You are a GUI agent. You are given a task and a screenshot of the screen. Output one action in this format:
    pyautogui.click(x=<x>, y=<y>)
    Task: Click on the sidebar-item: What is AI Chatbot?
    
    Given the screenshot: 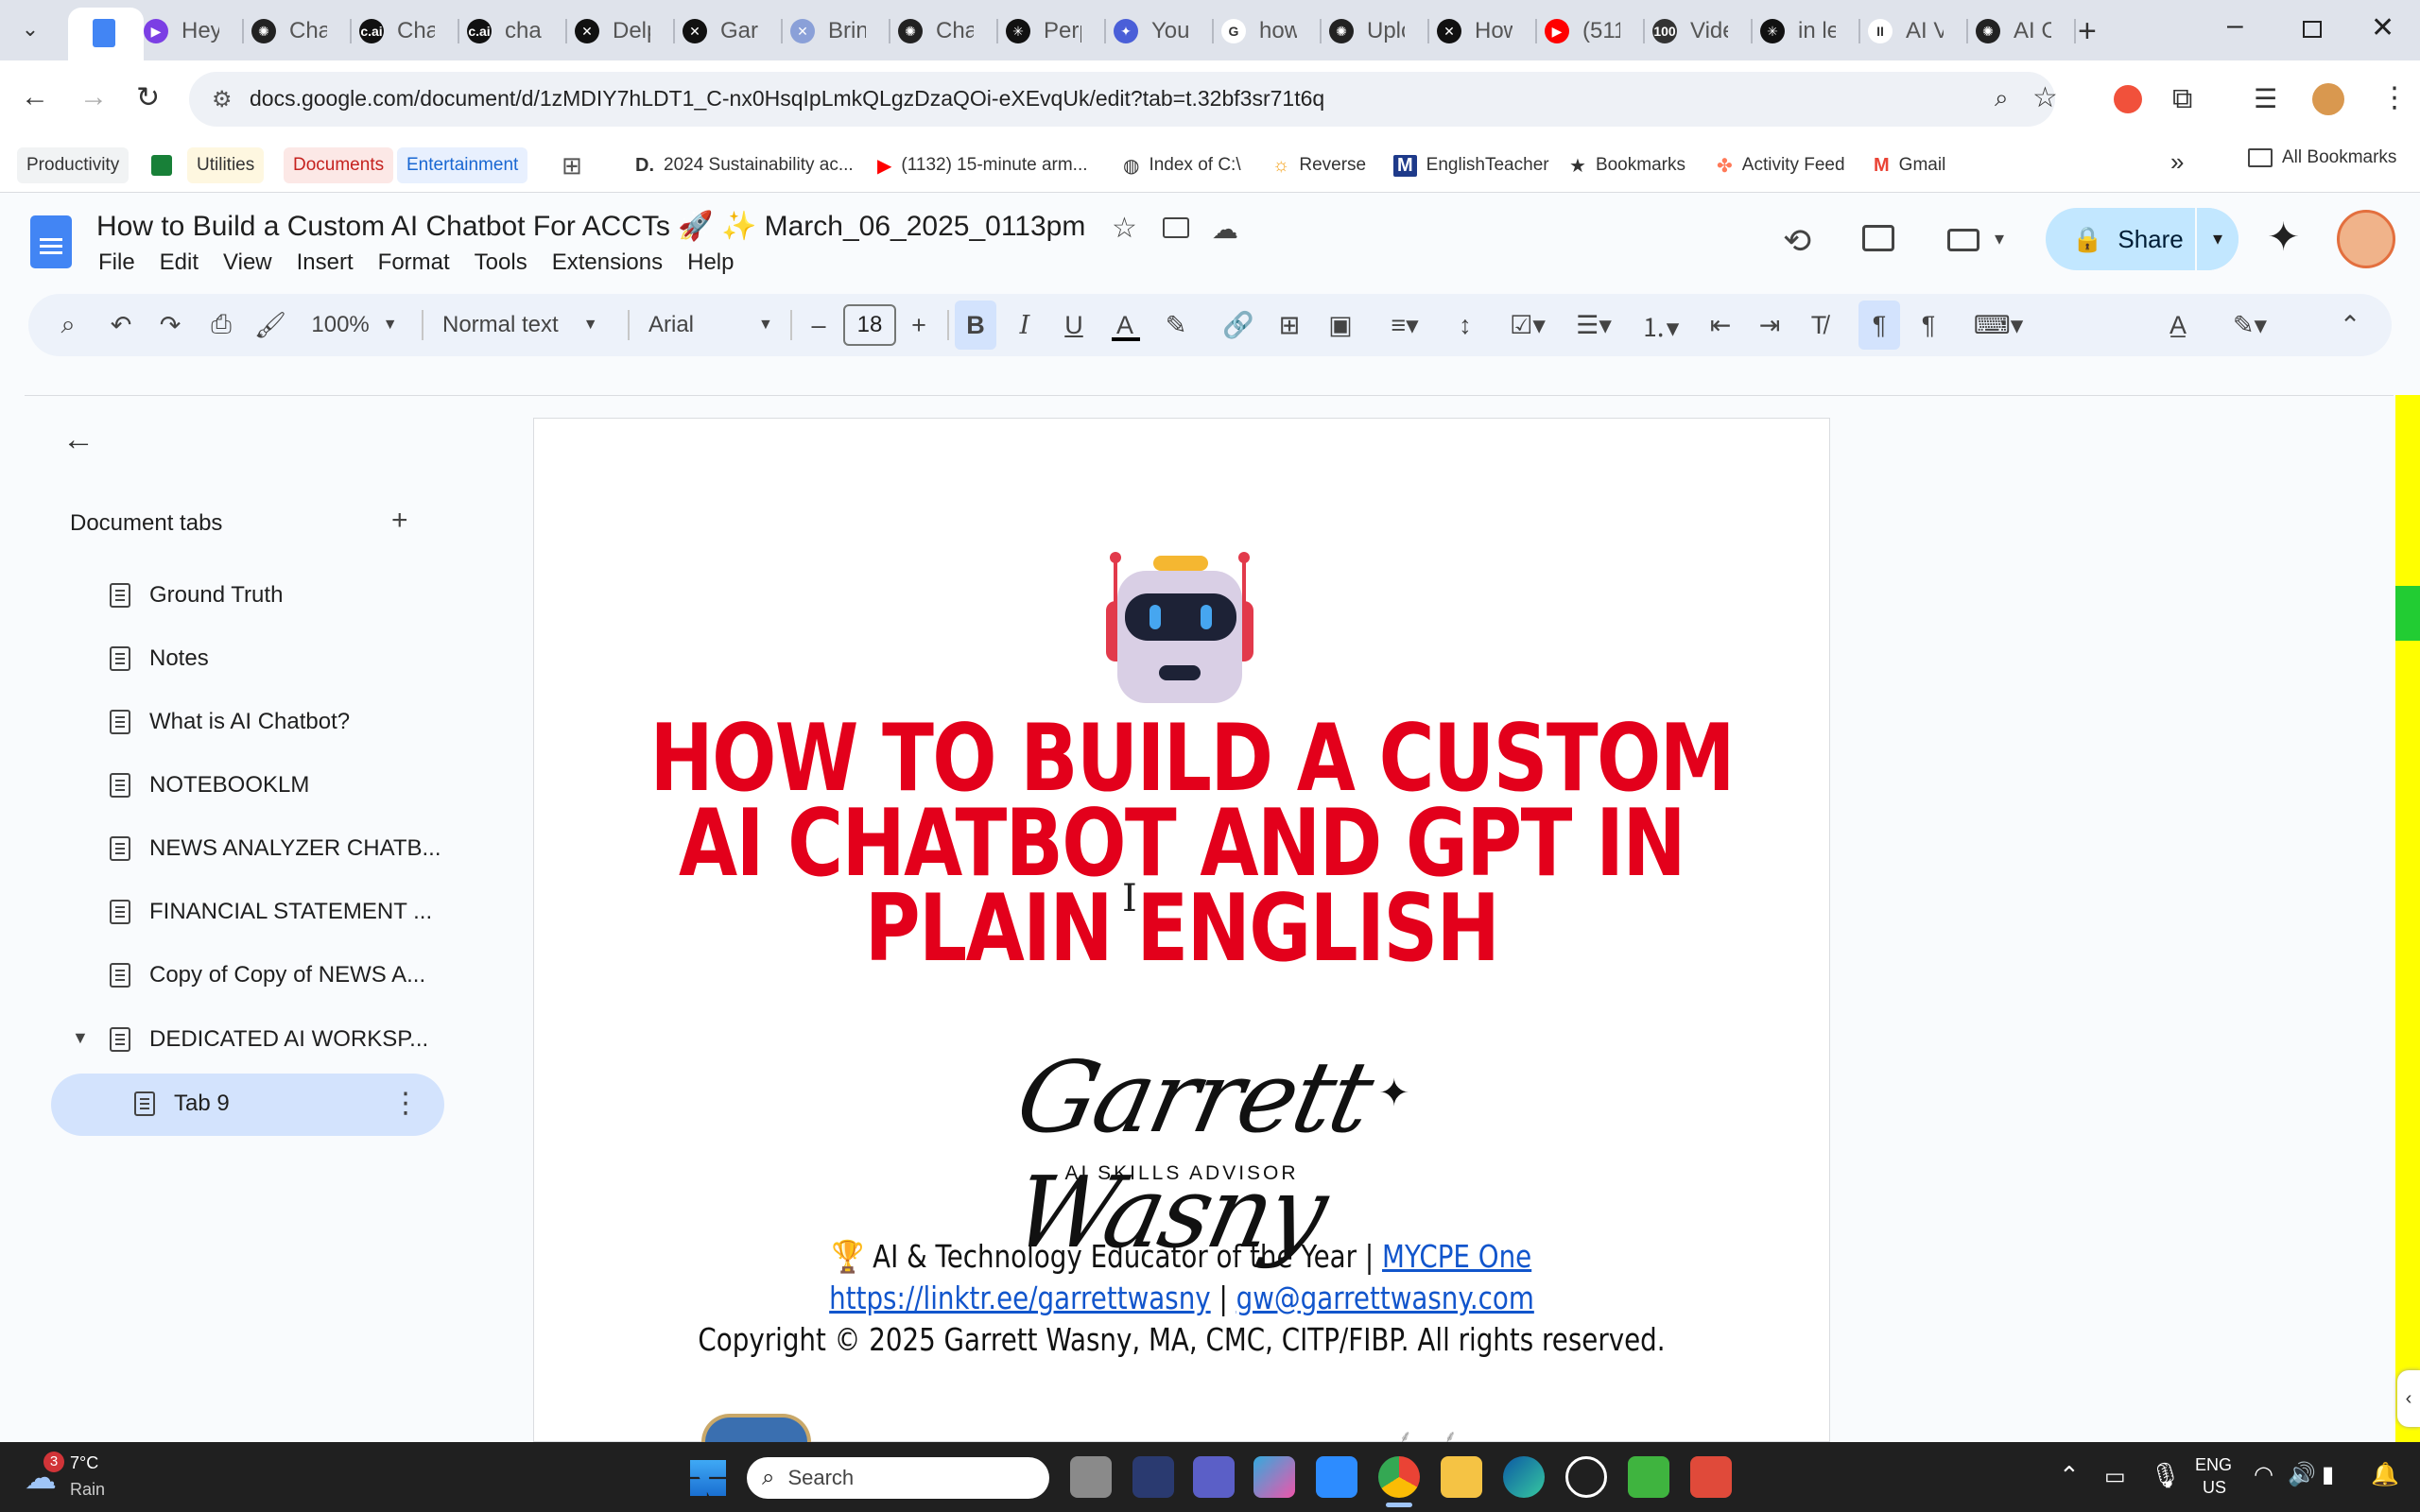 What is the action you would take?
    pyautogui.click(x=230, y=722)
    